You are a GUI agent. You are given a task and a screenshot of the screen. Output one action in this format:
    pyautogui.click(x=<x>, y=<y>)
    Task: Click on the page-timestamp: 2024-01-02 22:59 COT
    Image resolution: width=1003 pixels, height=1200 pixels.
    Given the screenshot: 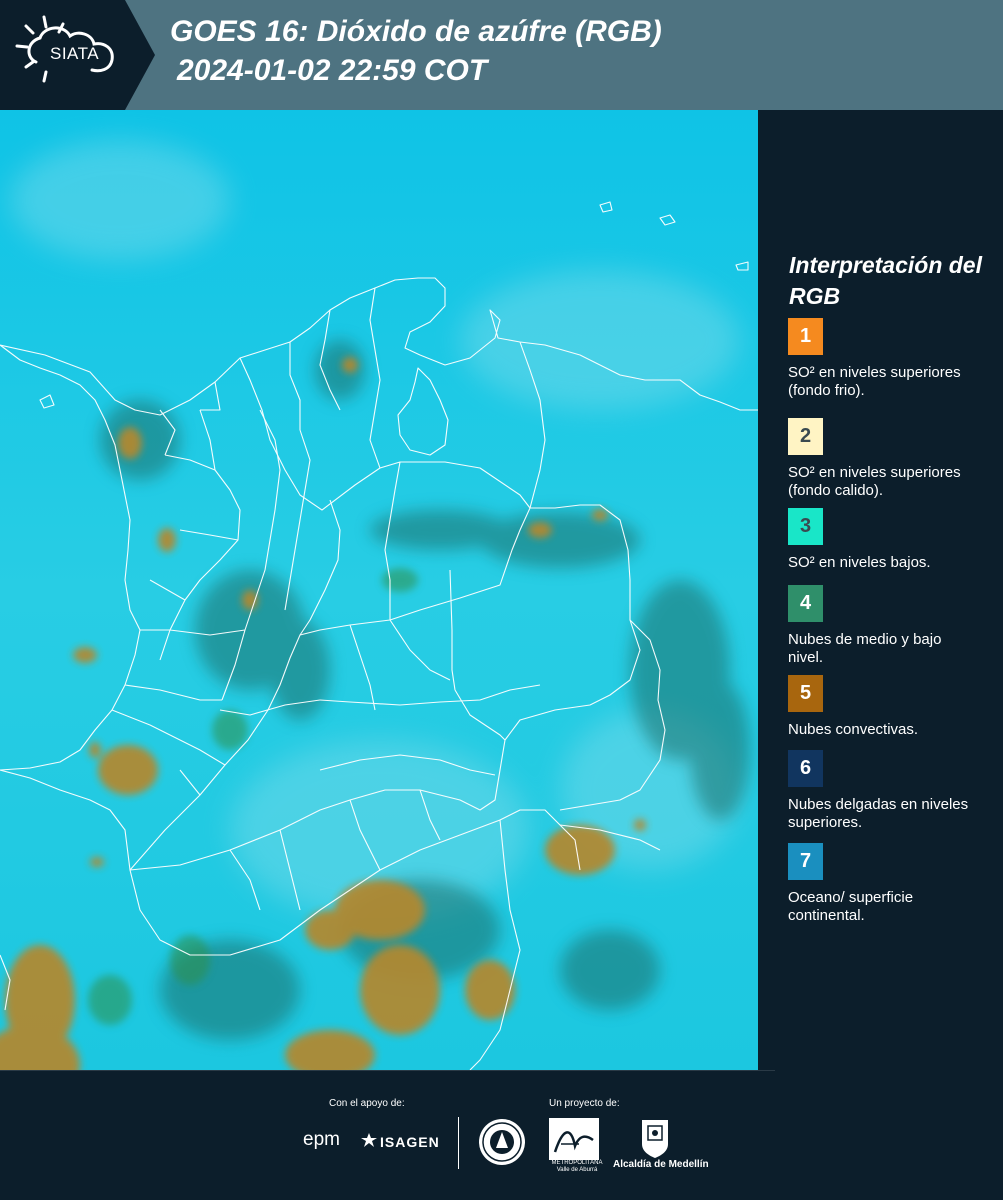 What is the action you would take?
    pyautogui.click(x=332, y=70)
    